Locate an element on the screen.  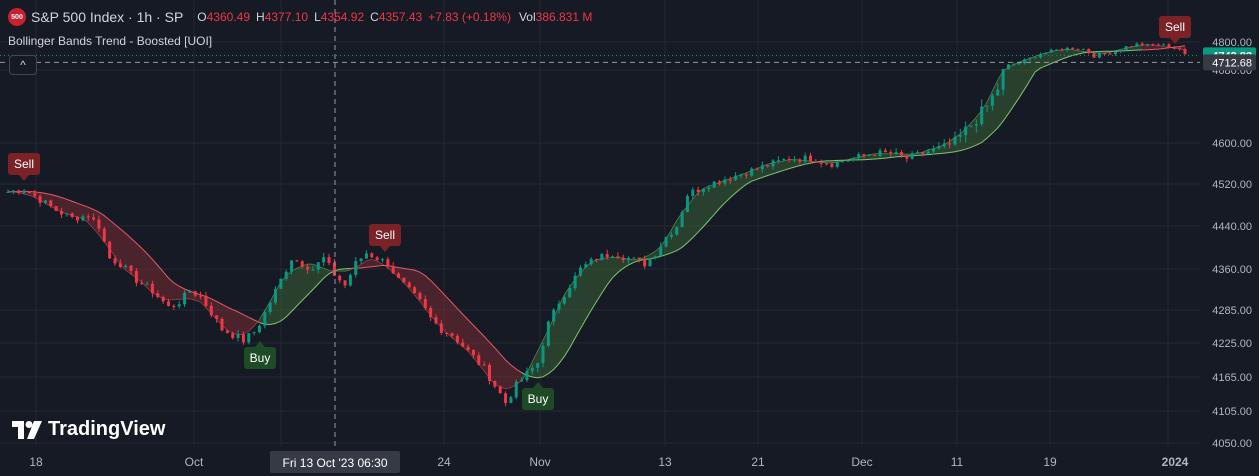
tradingview-logo-icon is located at coordinates (27, 429).